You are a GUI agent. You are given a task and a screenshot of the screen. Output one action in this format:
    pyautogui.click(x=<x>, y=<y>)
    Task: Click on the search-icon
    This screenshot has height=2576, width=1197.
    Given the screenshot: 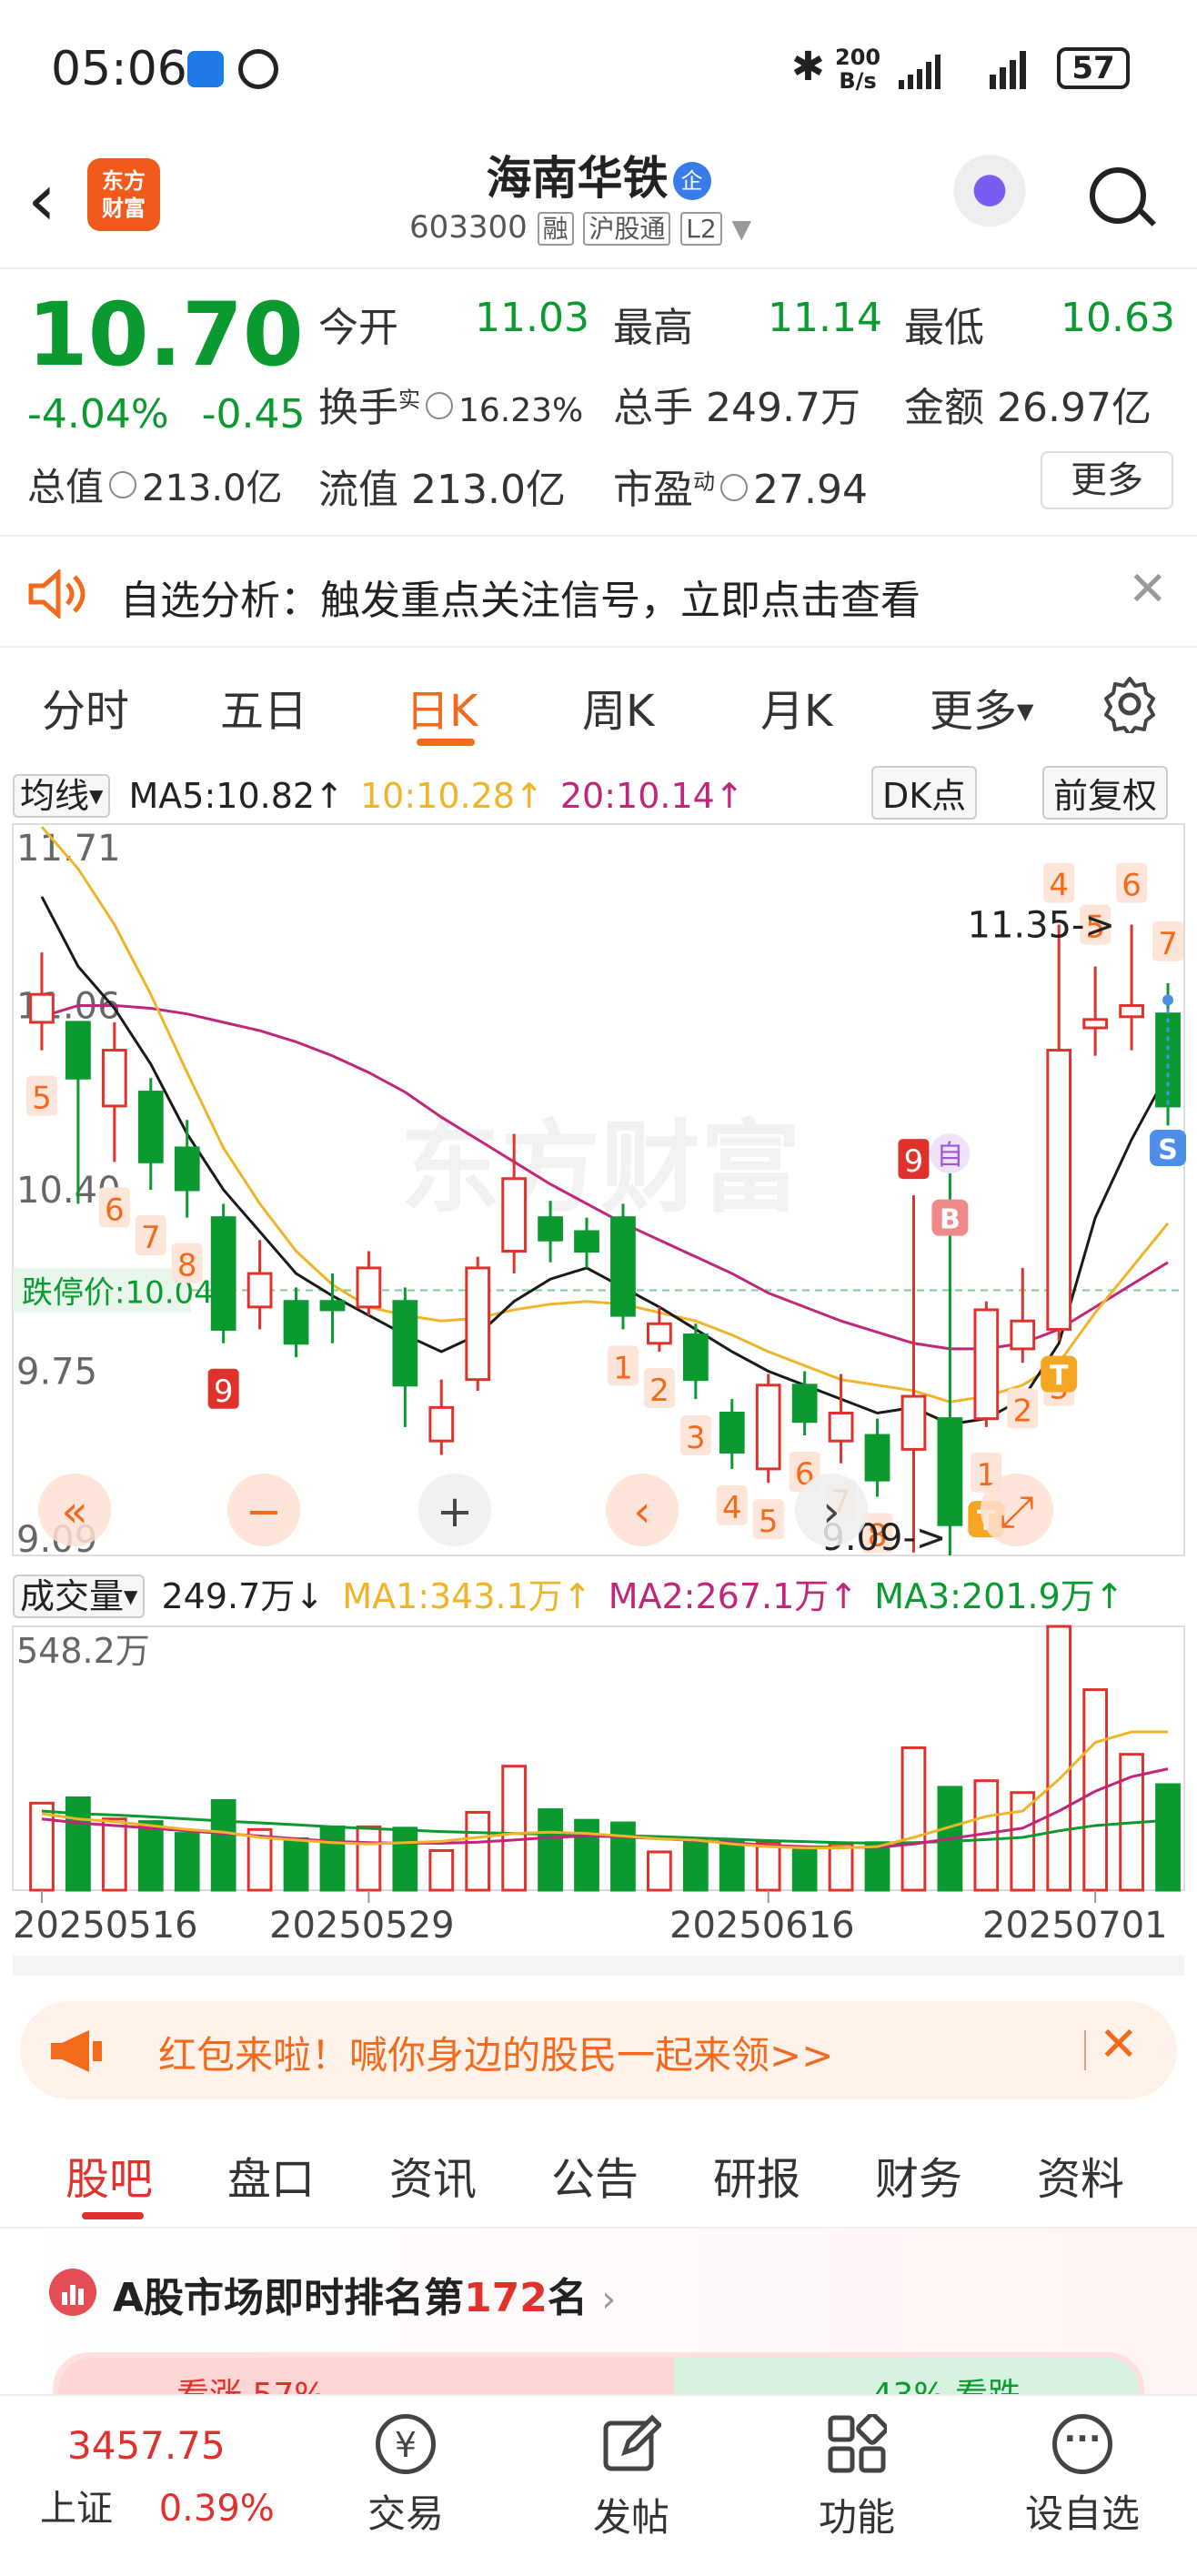 What is the action you would take?
    pyautogui.click(x=1123, y=199)
    